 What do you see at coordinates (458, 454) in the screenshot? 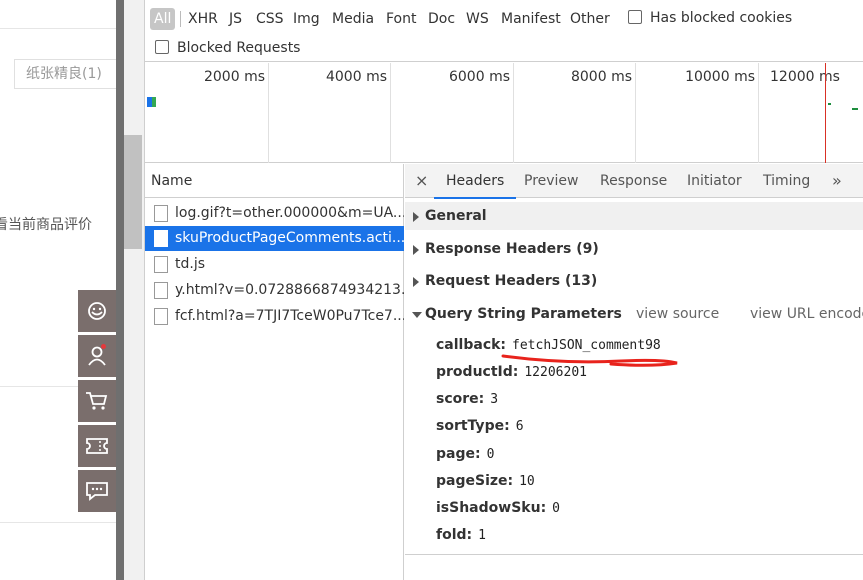
I see `param-key: page:` at bounding box center [458, 454].